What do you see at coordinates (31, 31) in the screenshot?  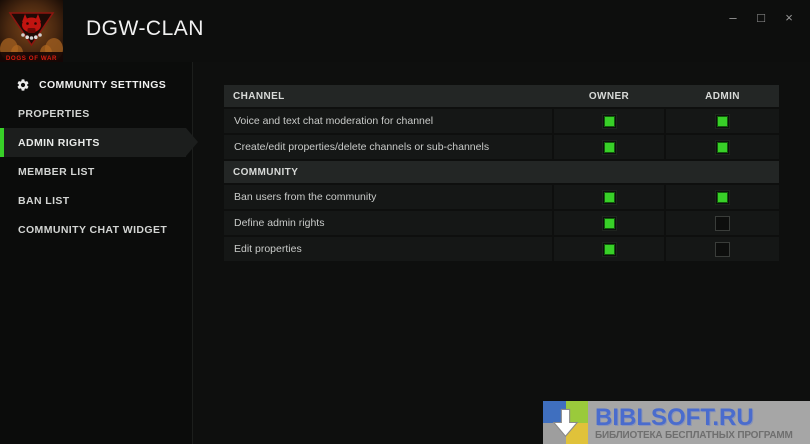 I see `clan-logo: DOGS OF WAR` at bounding box center [31, 31].